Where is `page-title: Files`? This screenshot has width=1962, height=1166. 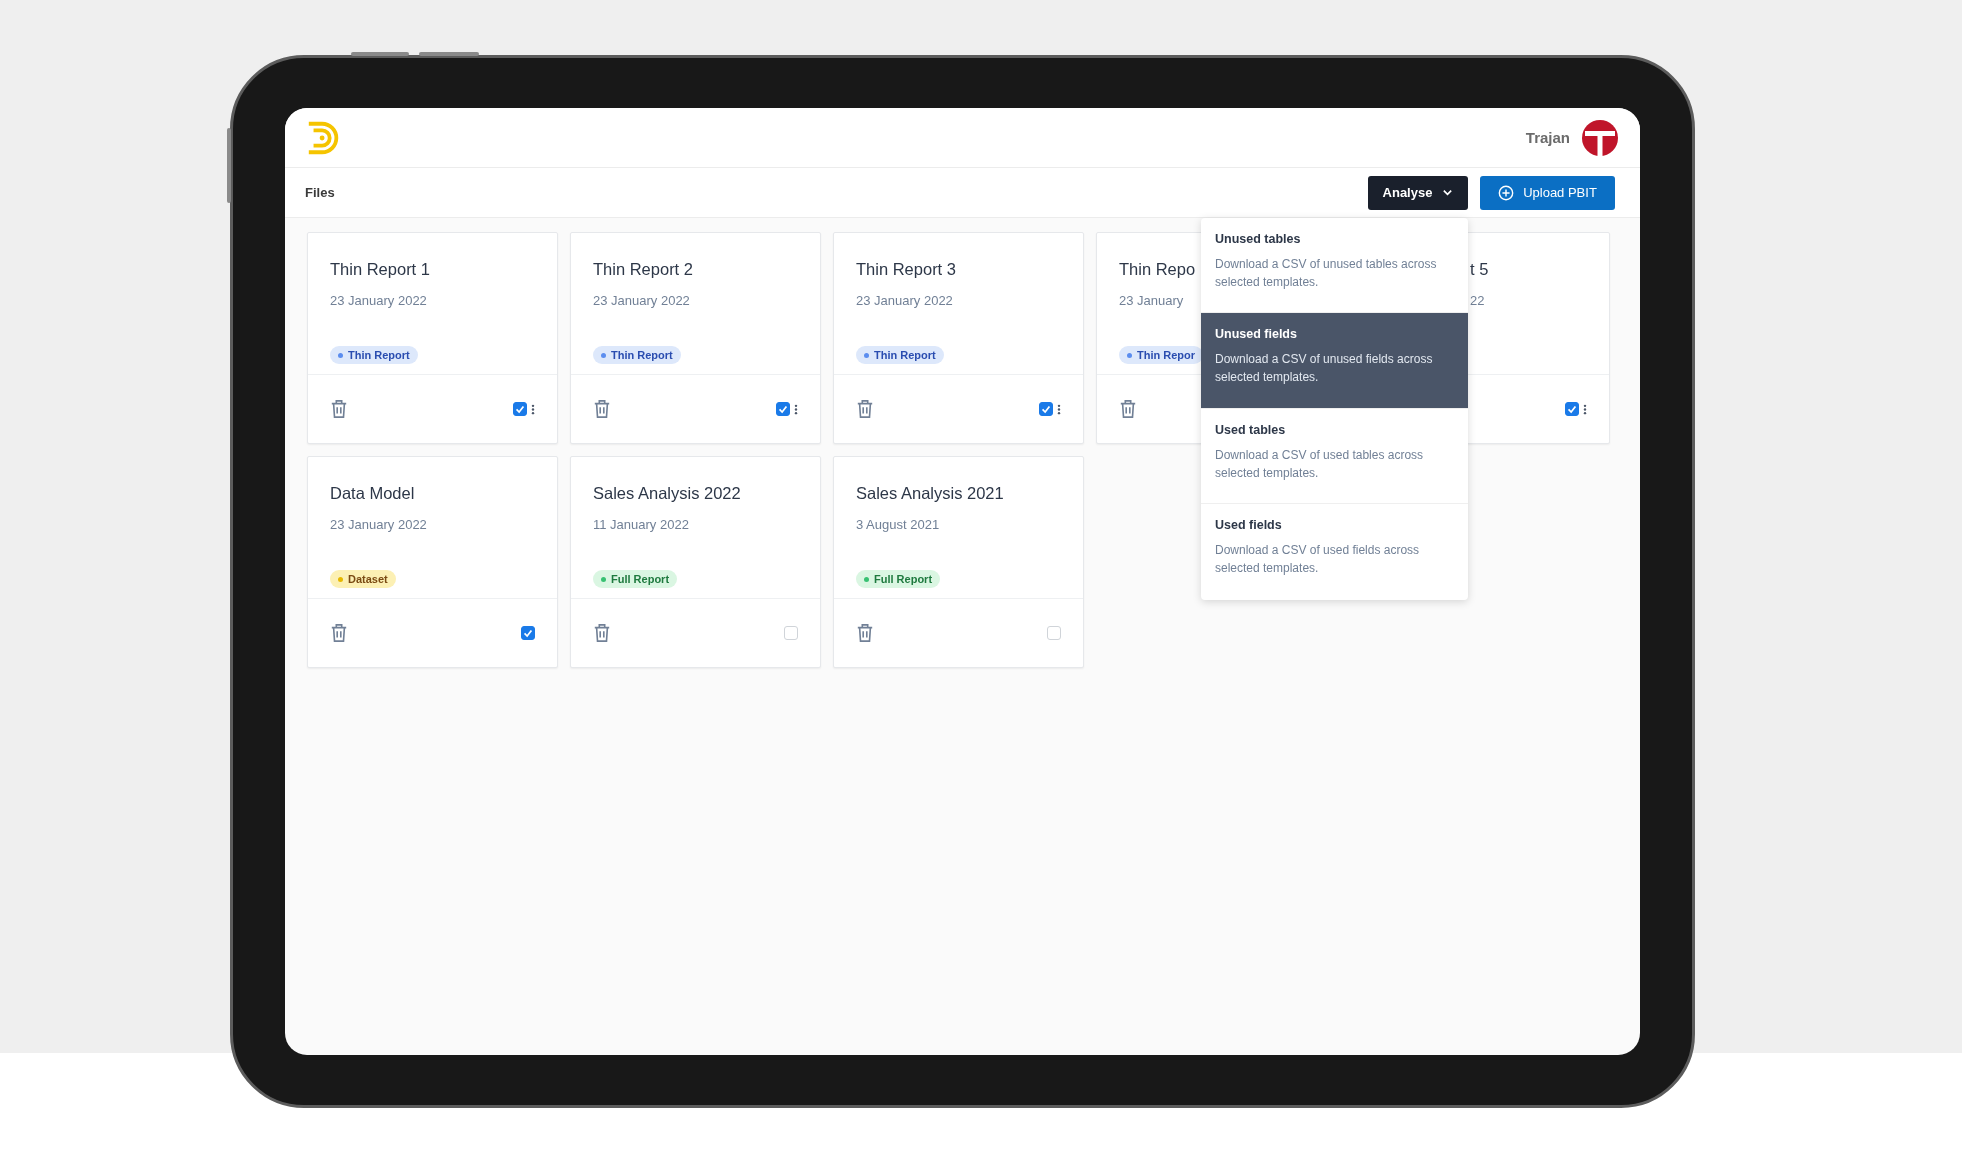
page-title: Files is located at coordinates (320, 192).